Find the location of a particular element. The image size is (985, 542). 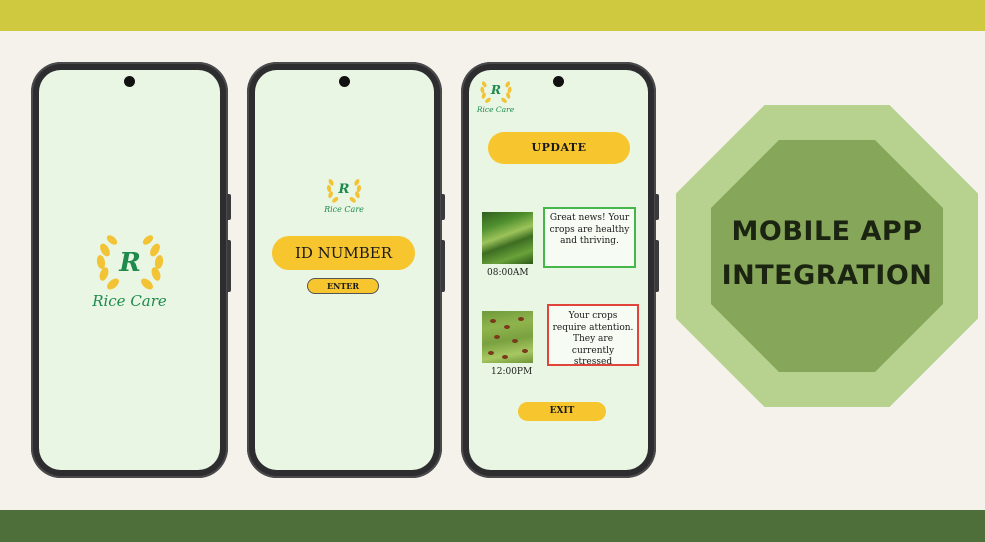

stressed-crop-image is located at coordinates (507, 337).